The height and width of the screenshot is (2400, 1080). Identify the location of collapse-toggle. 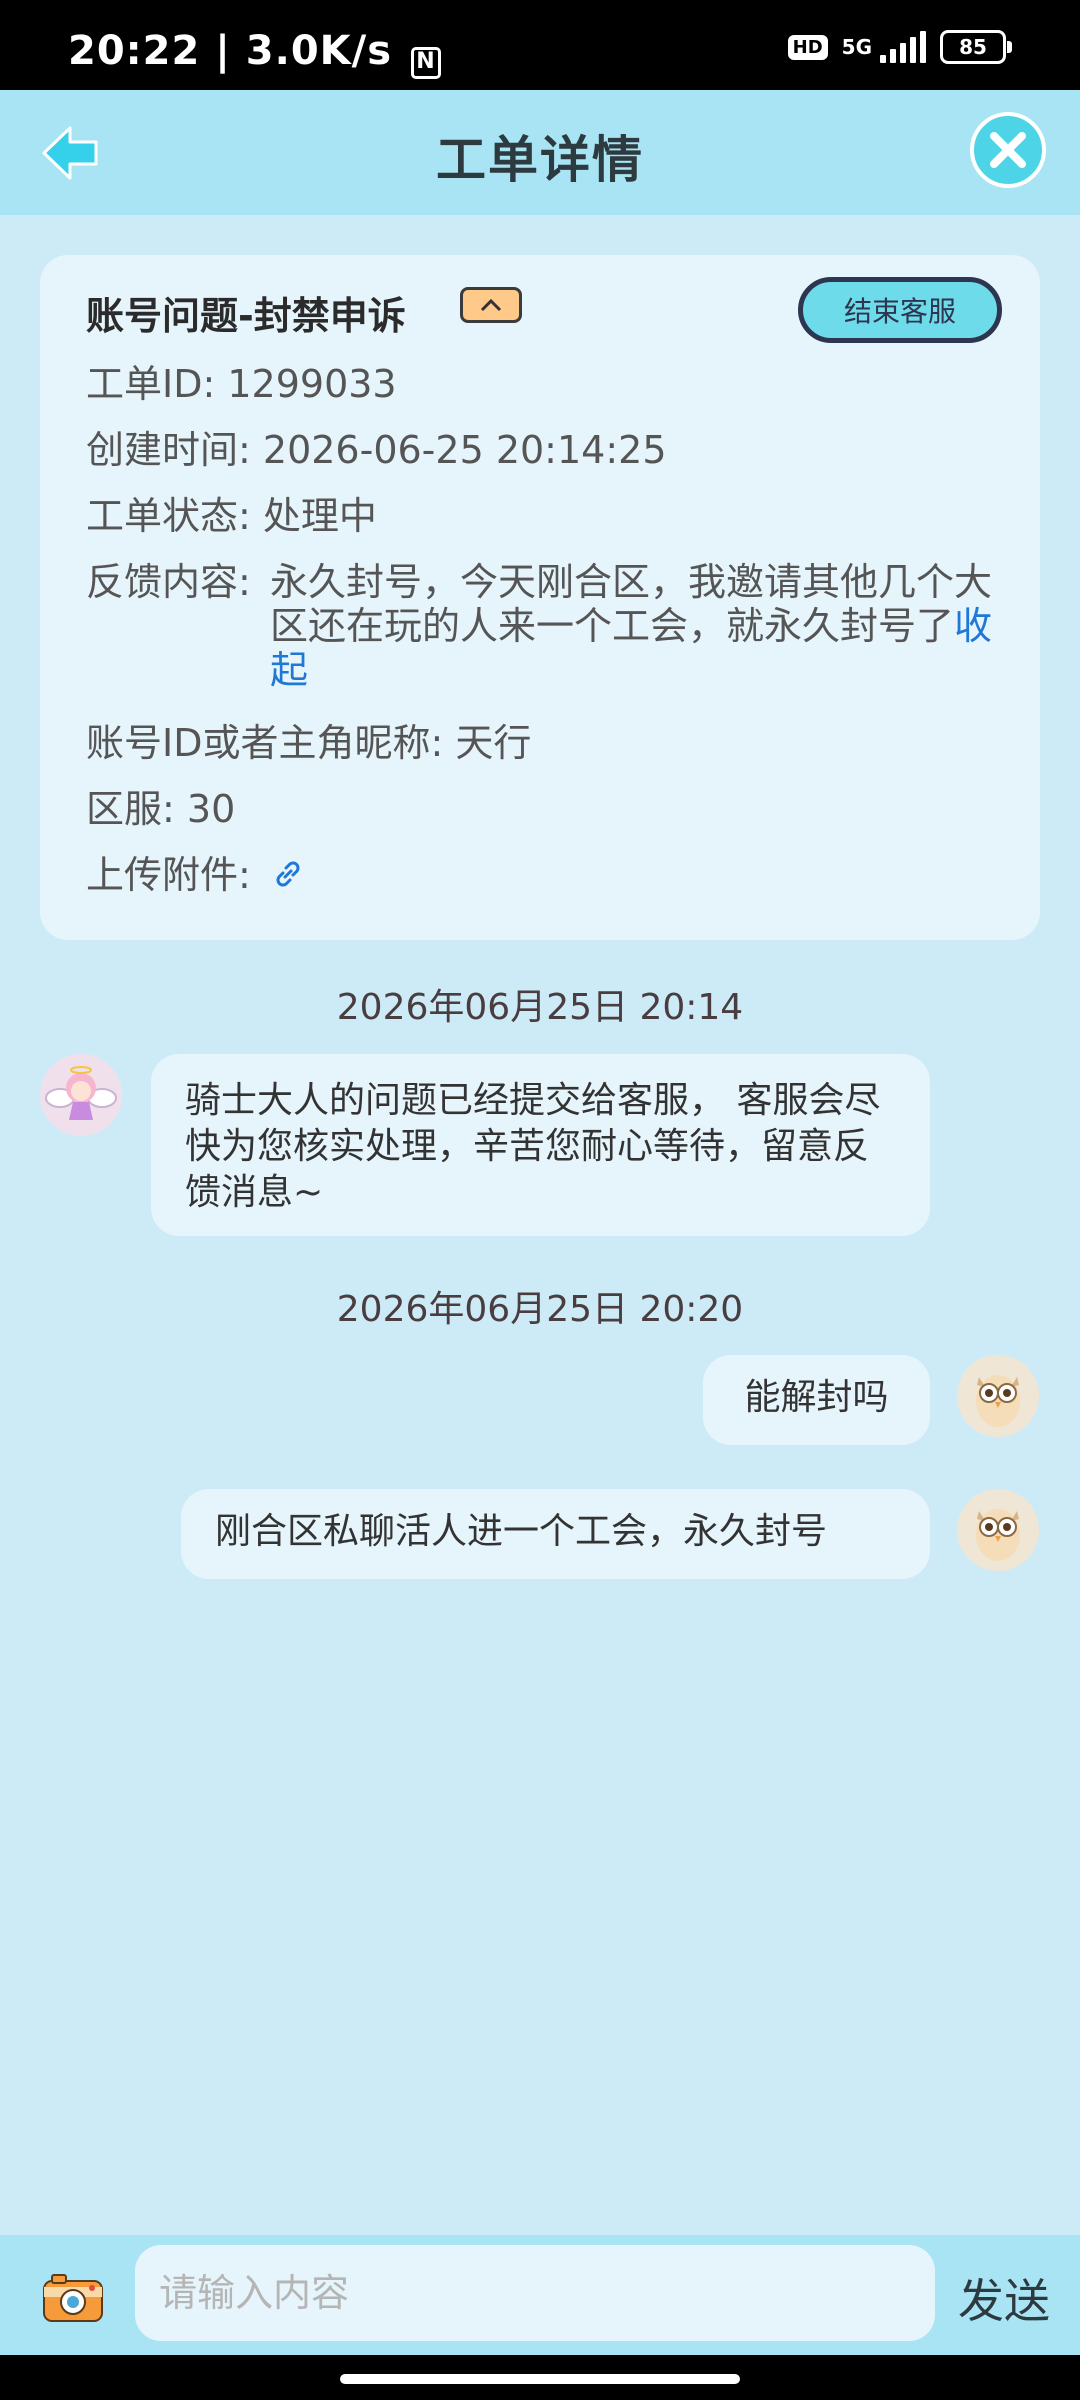
(491, 305).